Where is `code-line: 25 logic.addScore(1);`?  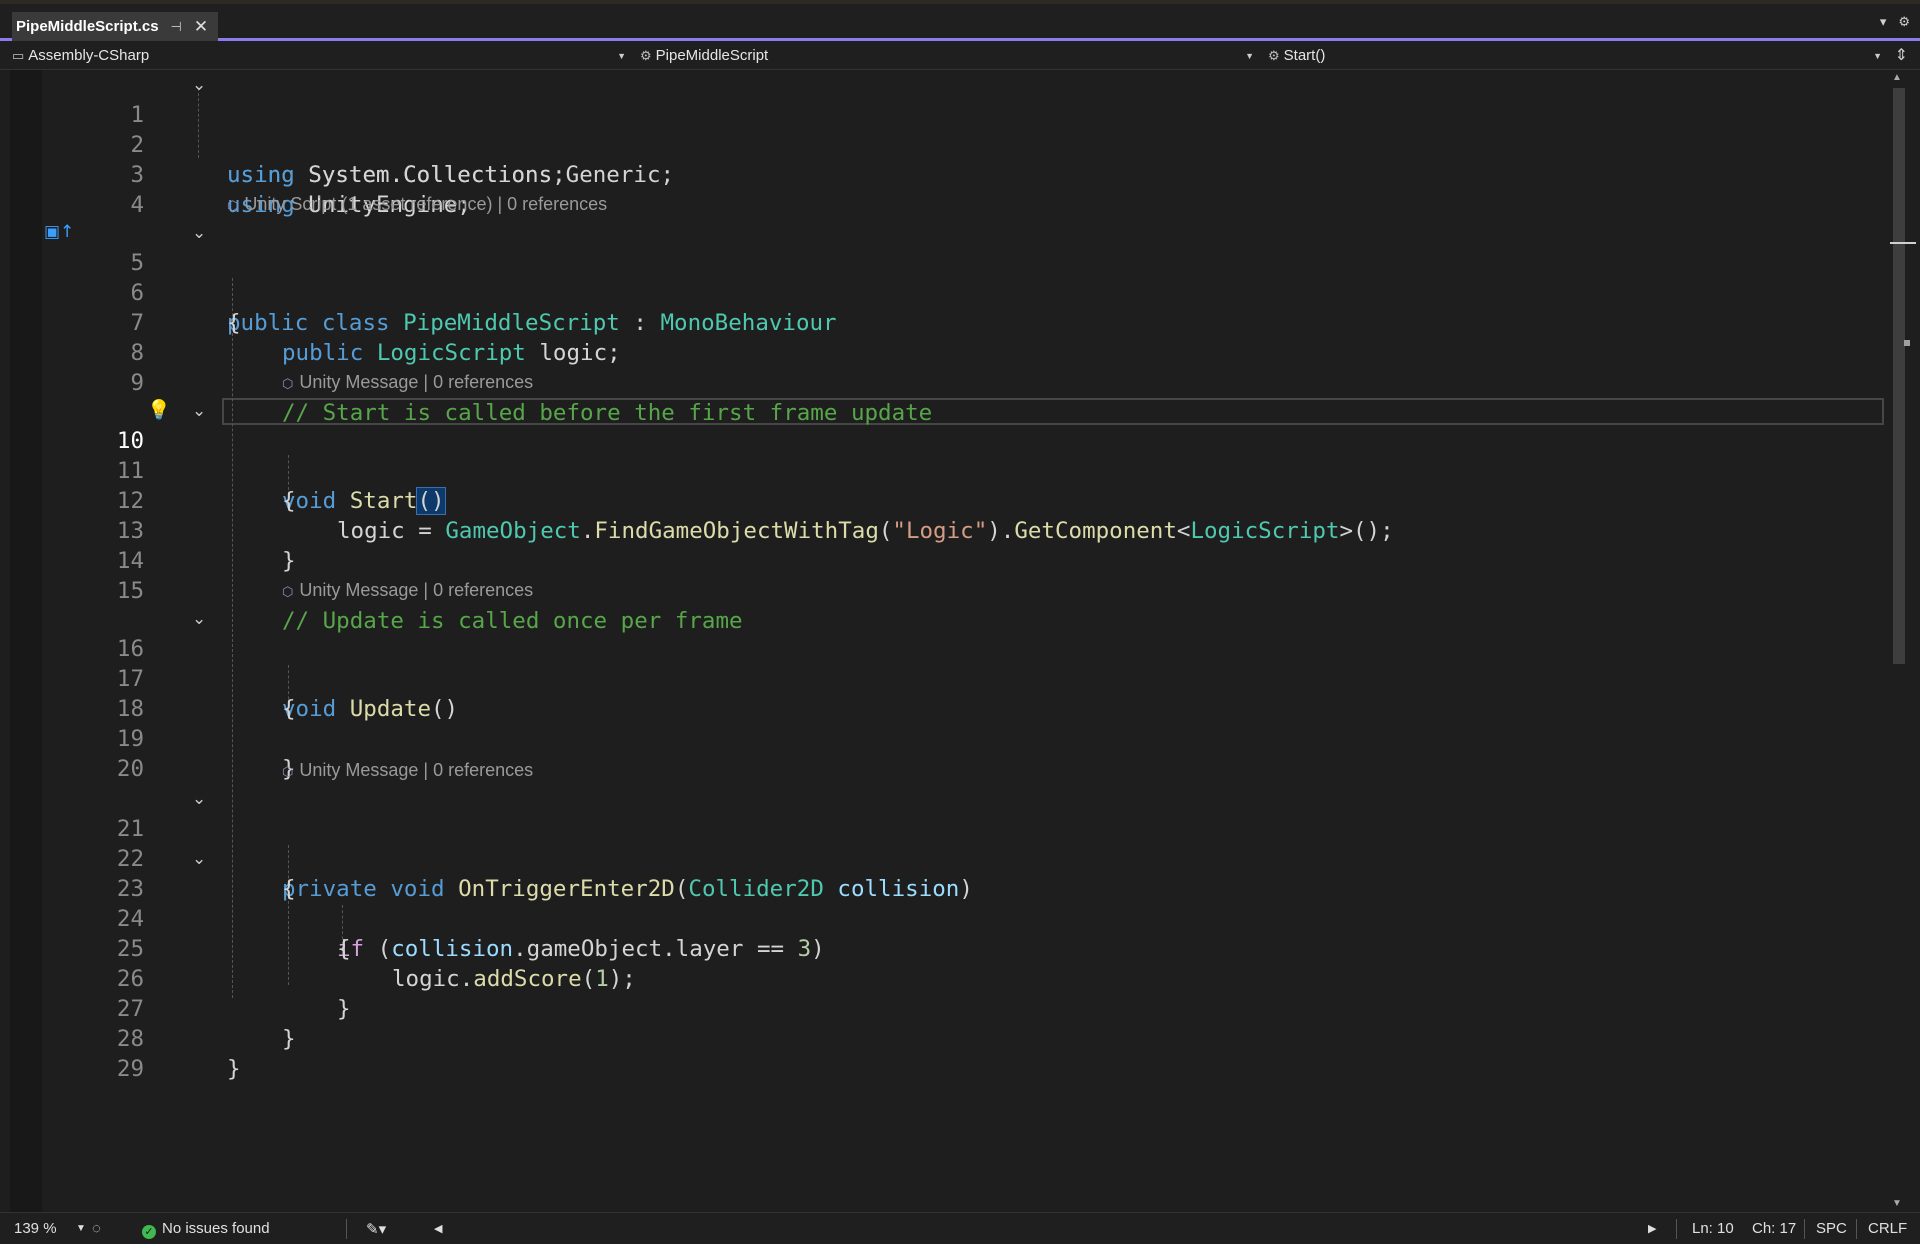
code-line: 25 logic.addScore(1); is located at coordinates (940, 948).